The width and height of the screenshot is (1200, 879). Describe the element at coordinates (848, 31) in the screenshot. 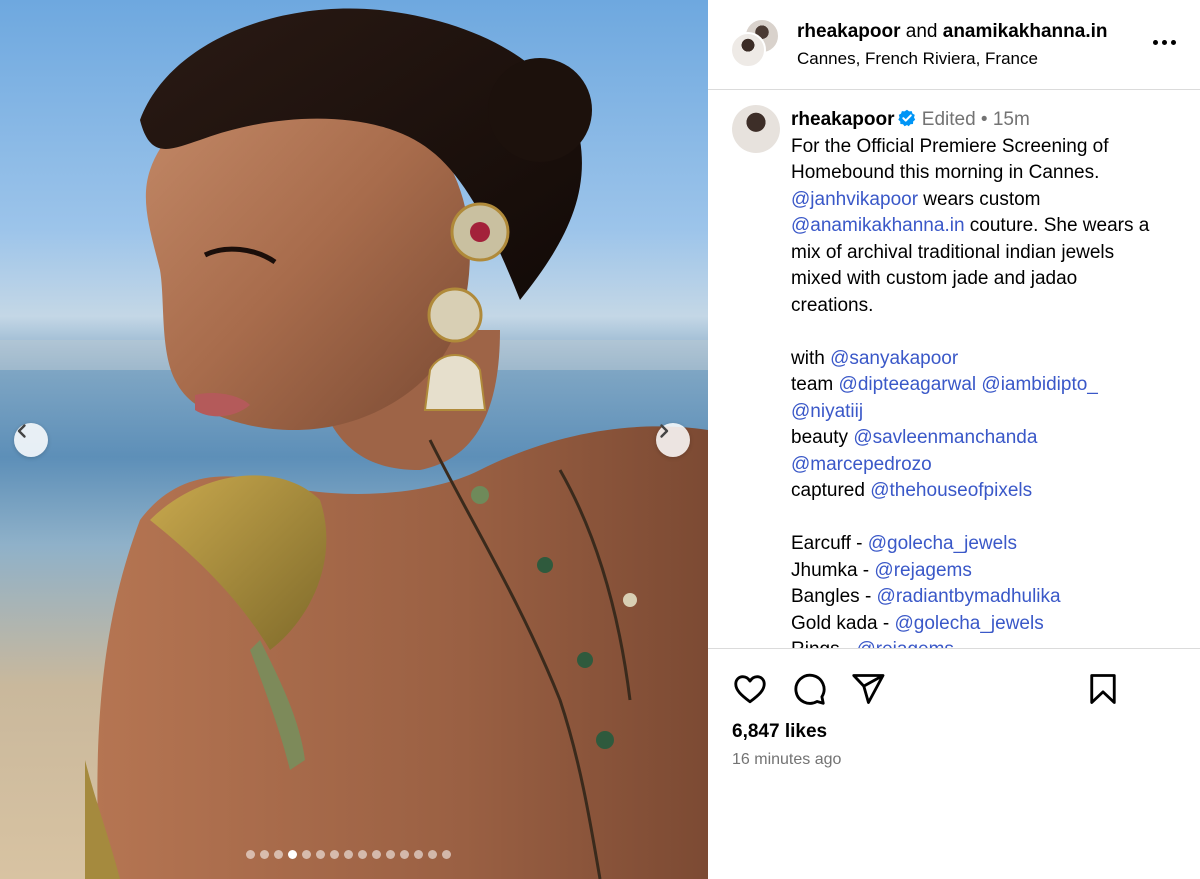

I see `author-link-primary: rheakapoor` at that location.